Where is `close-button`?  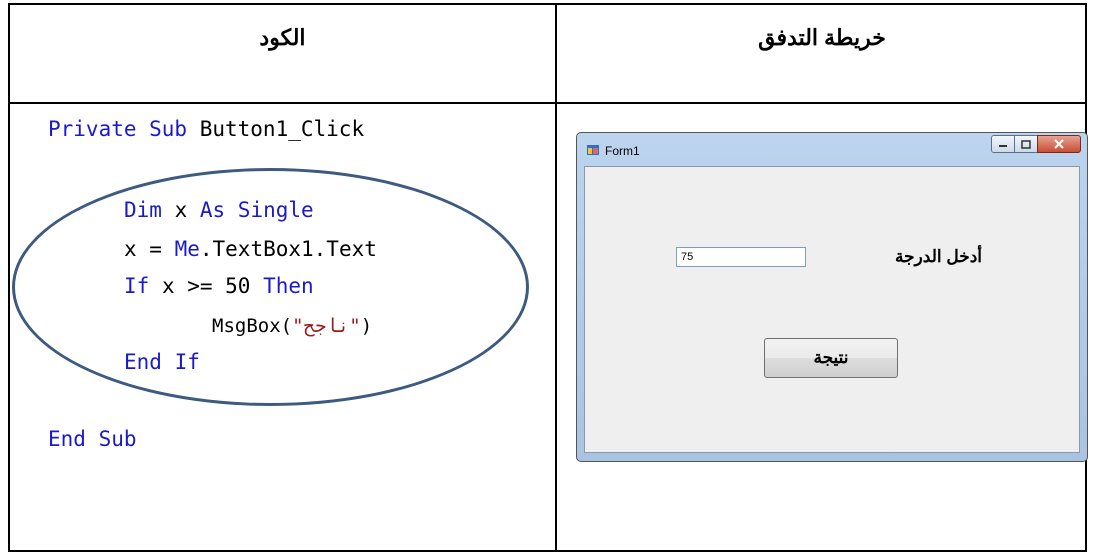 close-button is located at coordinates (1059, 144).